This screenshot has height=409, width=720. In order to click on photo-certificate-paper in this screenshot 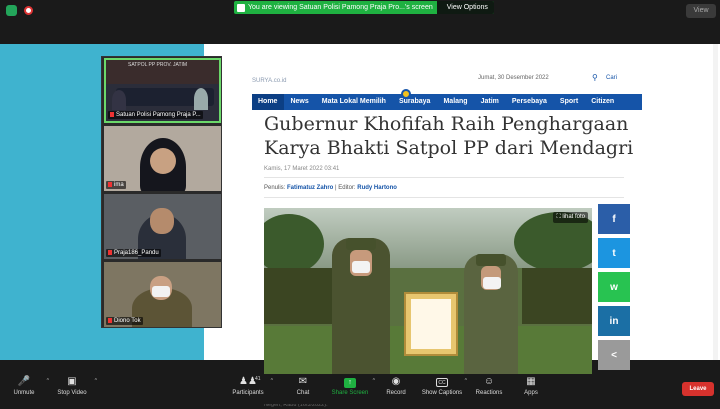, I will do `click(431, 324)`.